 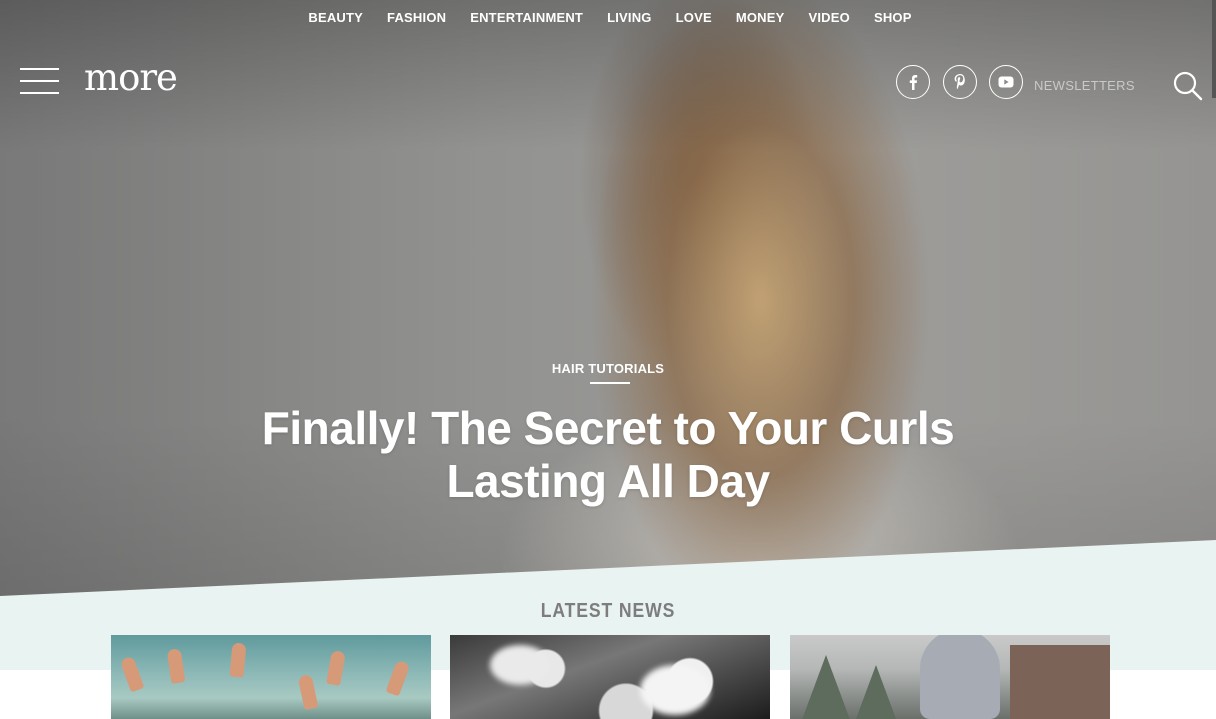 I want to click on scrollbar, so click(x=1214, y=49).